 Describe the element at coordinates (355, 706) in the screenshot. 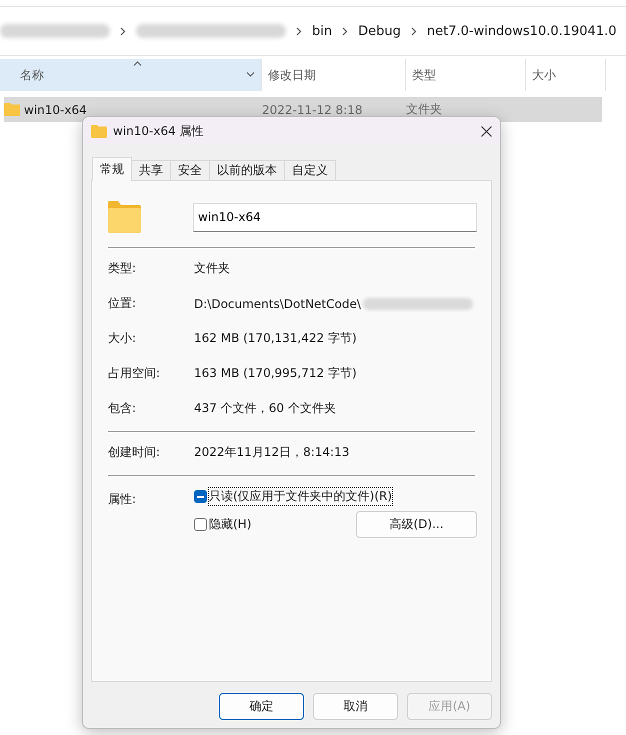

I see `dialog-button: 取消` at that location.